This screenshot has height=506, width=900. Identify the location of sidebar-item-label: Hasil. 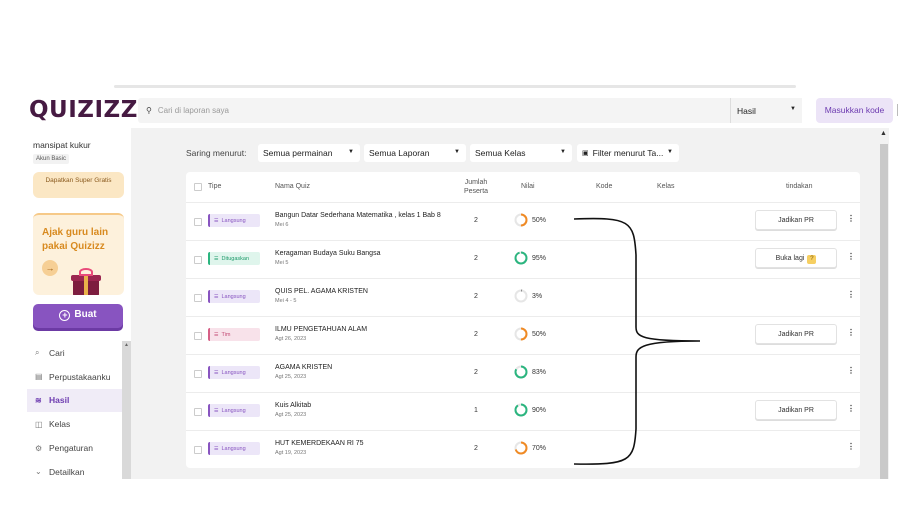
(59, 400).